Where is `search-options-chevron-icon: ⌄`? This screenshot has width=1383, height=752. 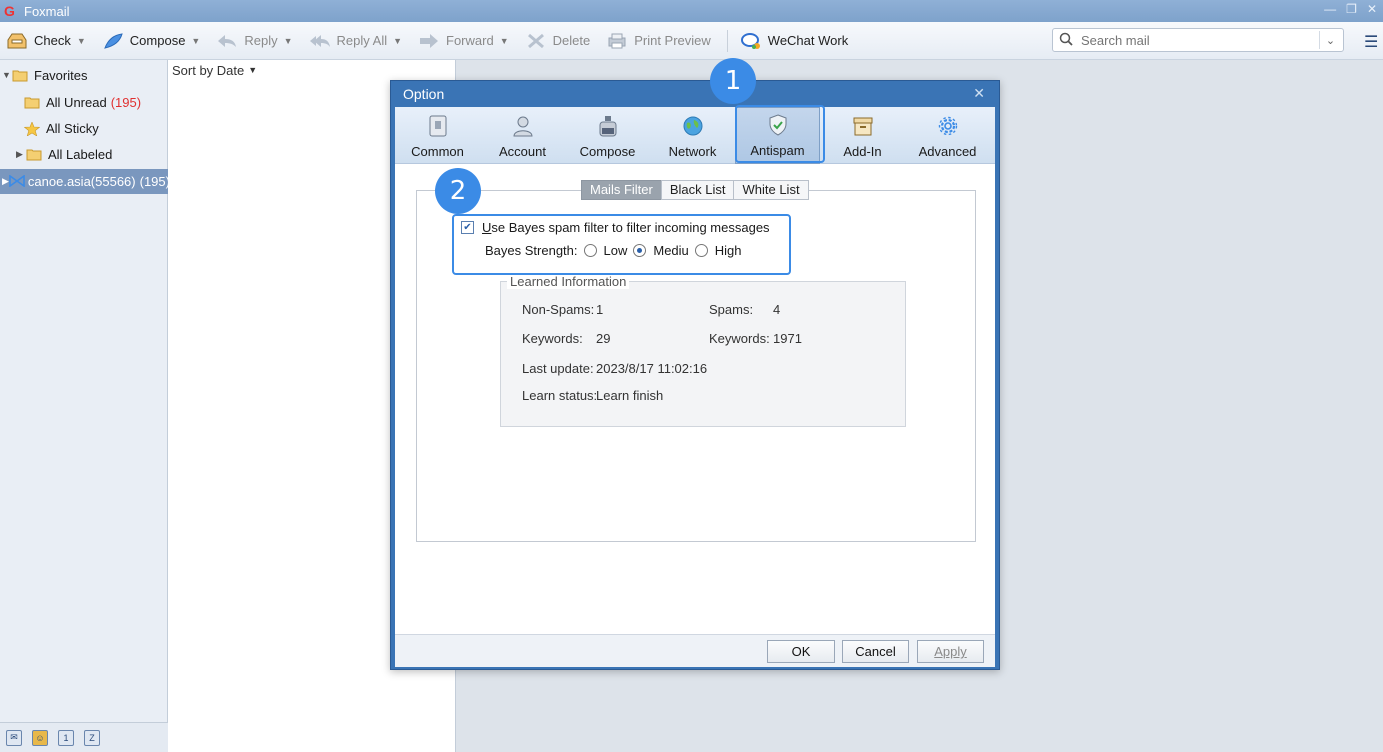 search-options-chevron-icon: ⌄ is located at coordinates (1330, 40).